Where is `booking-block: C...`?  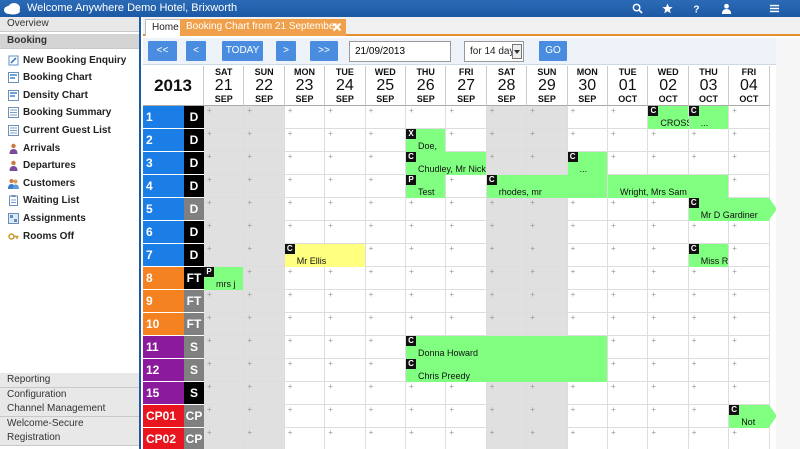
booking-block: C... is located at coordinates (587, 163).